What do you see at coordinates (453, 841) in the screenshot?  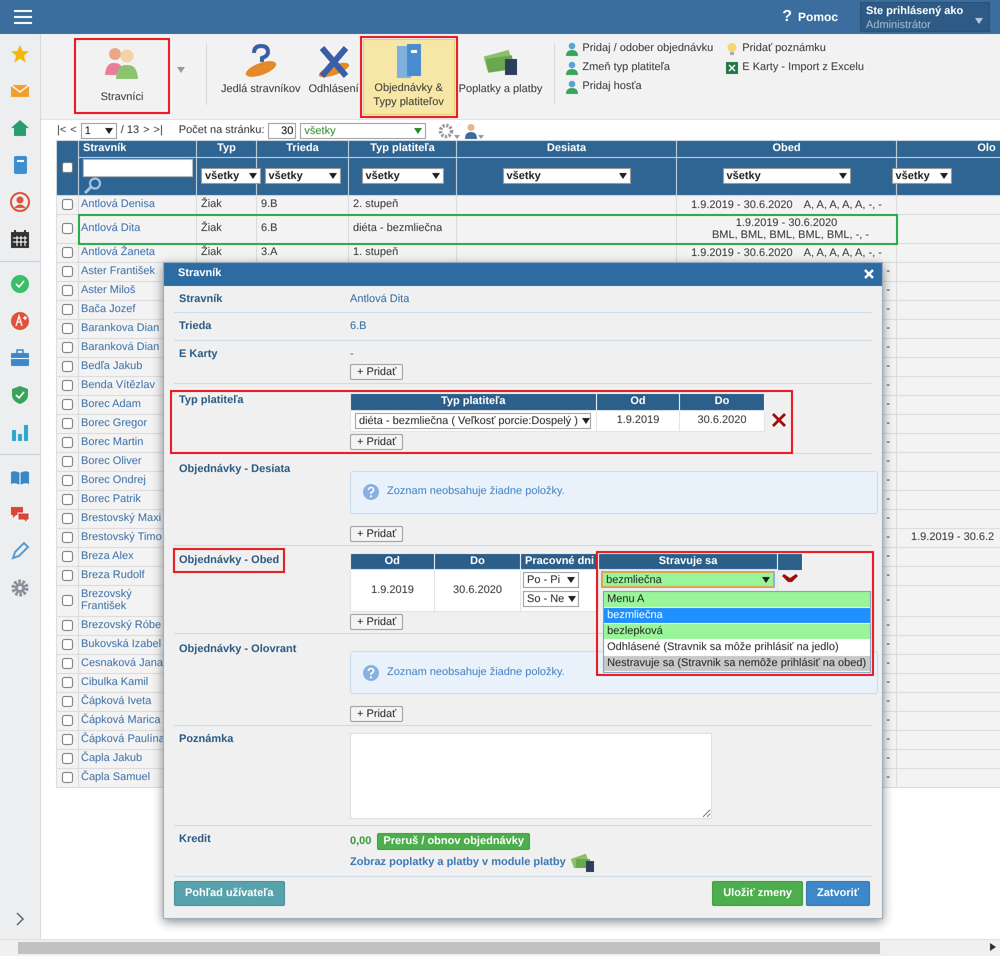 I see `pause-orders-button: Preruš / obnov objednávky` at bounding box center [453, 841].